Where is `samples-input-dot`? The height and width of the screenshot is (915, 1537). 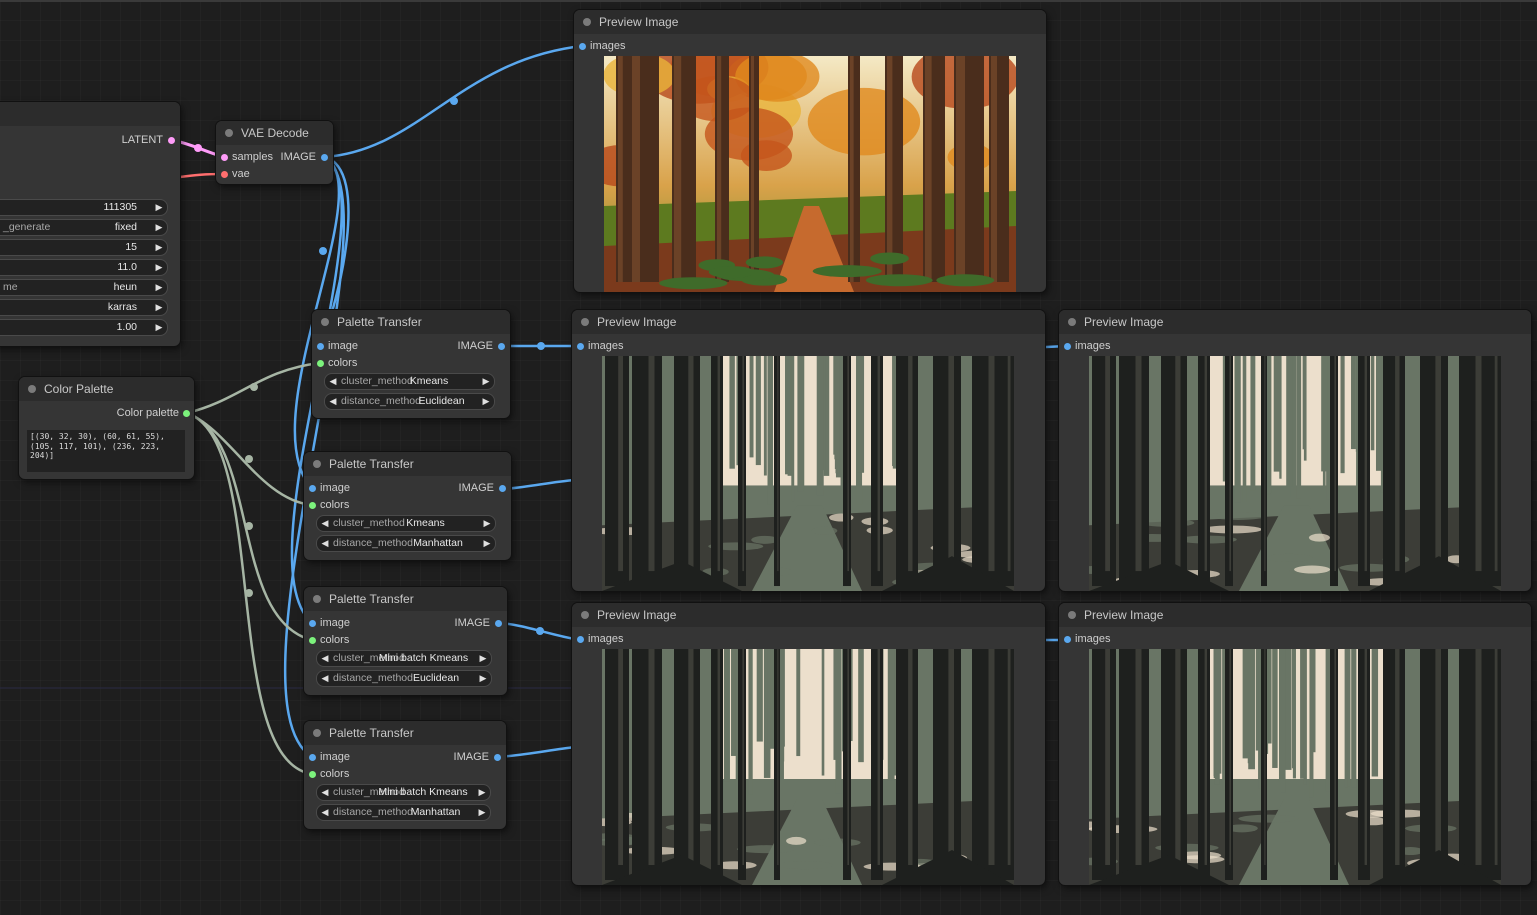 samples-input-dot is located at coordinates (224, 157).